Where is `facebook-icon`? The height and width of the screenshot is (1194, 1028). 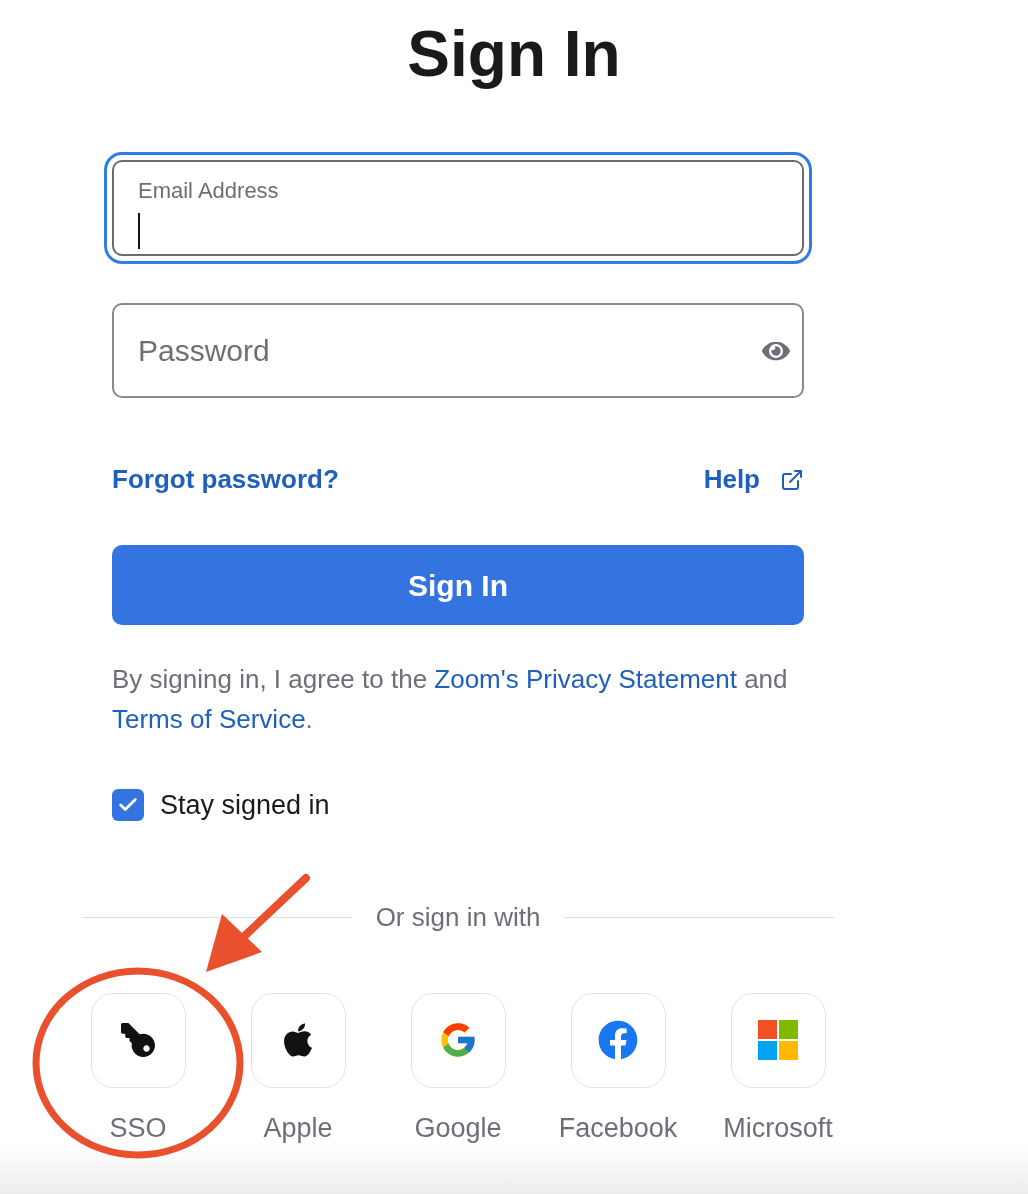 facebook-icon is located at coordinates (618, 1040).